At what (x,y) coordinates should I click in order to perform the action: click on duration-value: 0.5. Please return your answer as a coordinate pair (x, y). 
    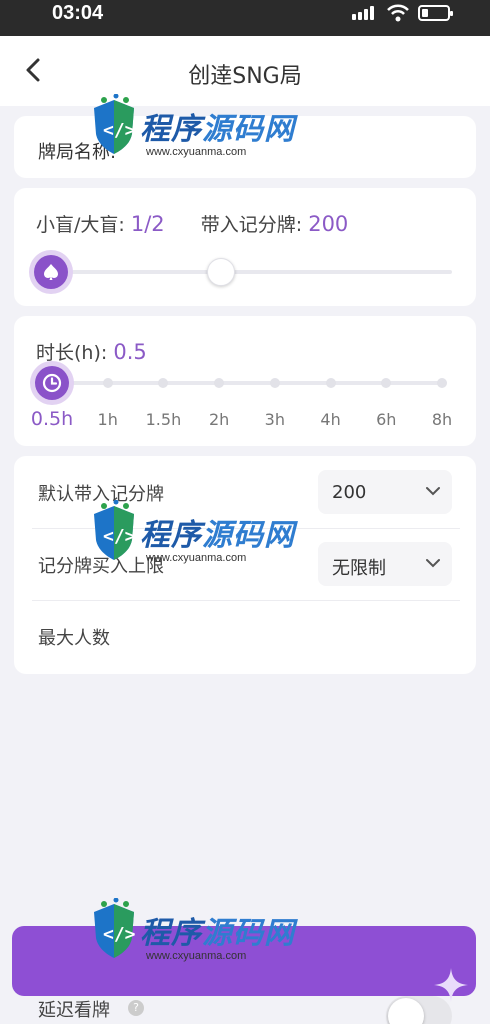
    Looking at the image, I should click on (130, 352).